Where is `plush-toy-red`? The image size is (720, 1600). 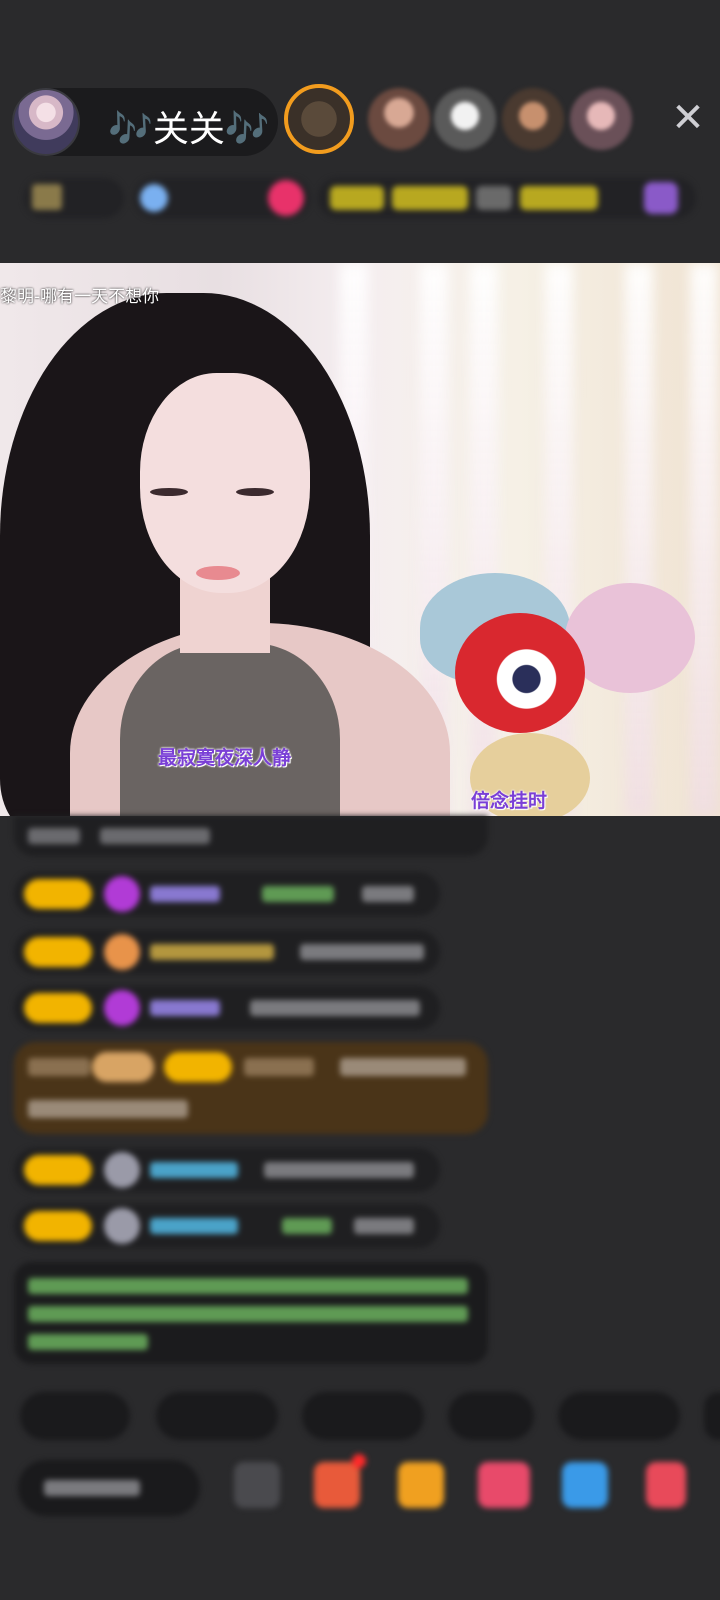
plush-toy-red is located at coordinates (520, 673).